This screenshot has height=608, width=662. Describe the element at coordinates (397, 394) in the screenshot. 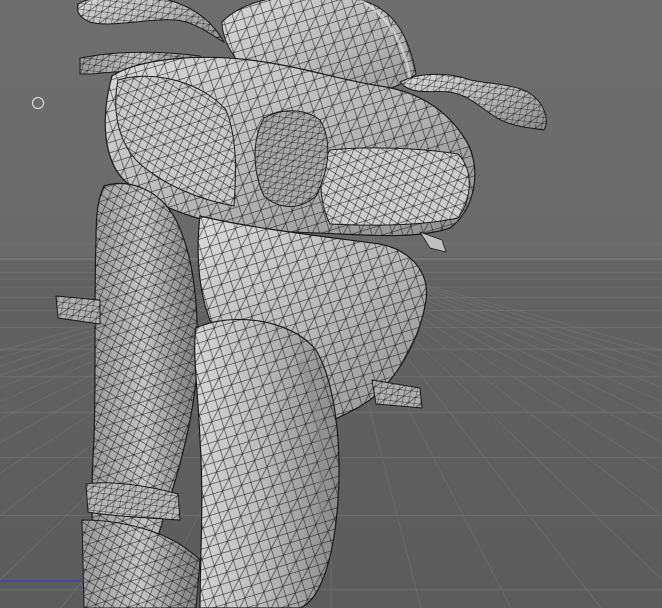

I see `right-footpeg-mesh` at that location.